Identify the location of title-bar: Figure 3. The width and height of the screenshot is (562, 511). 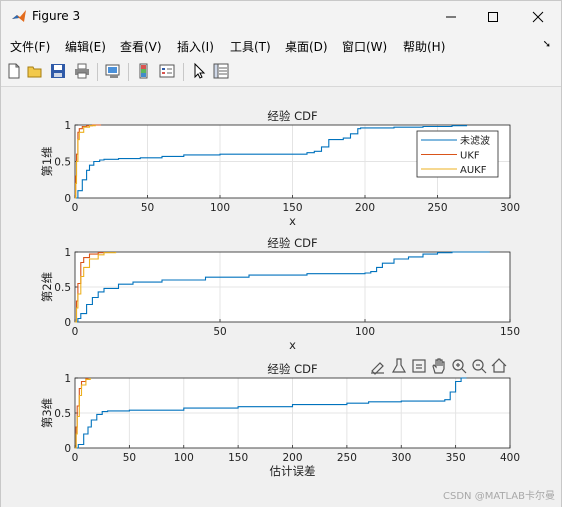
(281, 16).